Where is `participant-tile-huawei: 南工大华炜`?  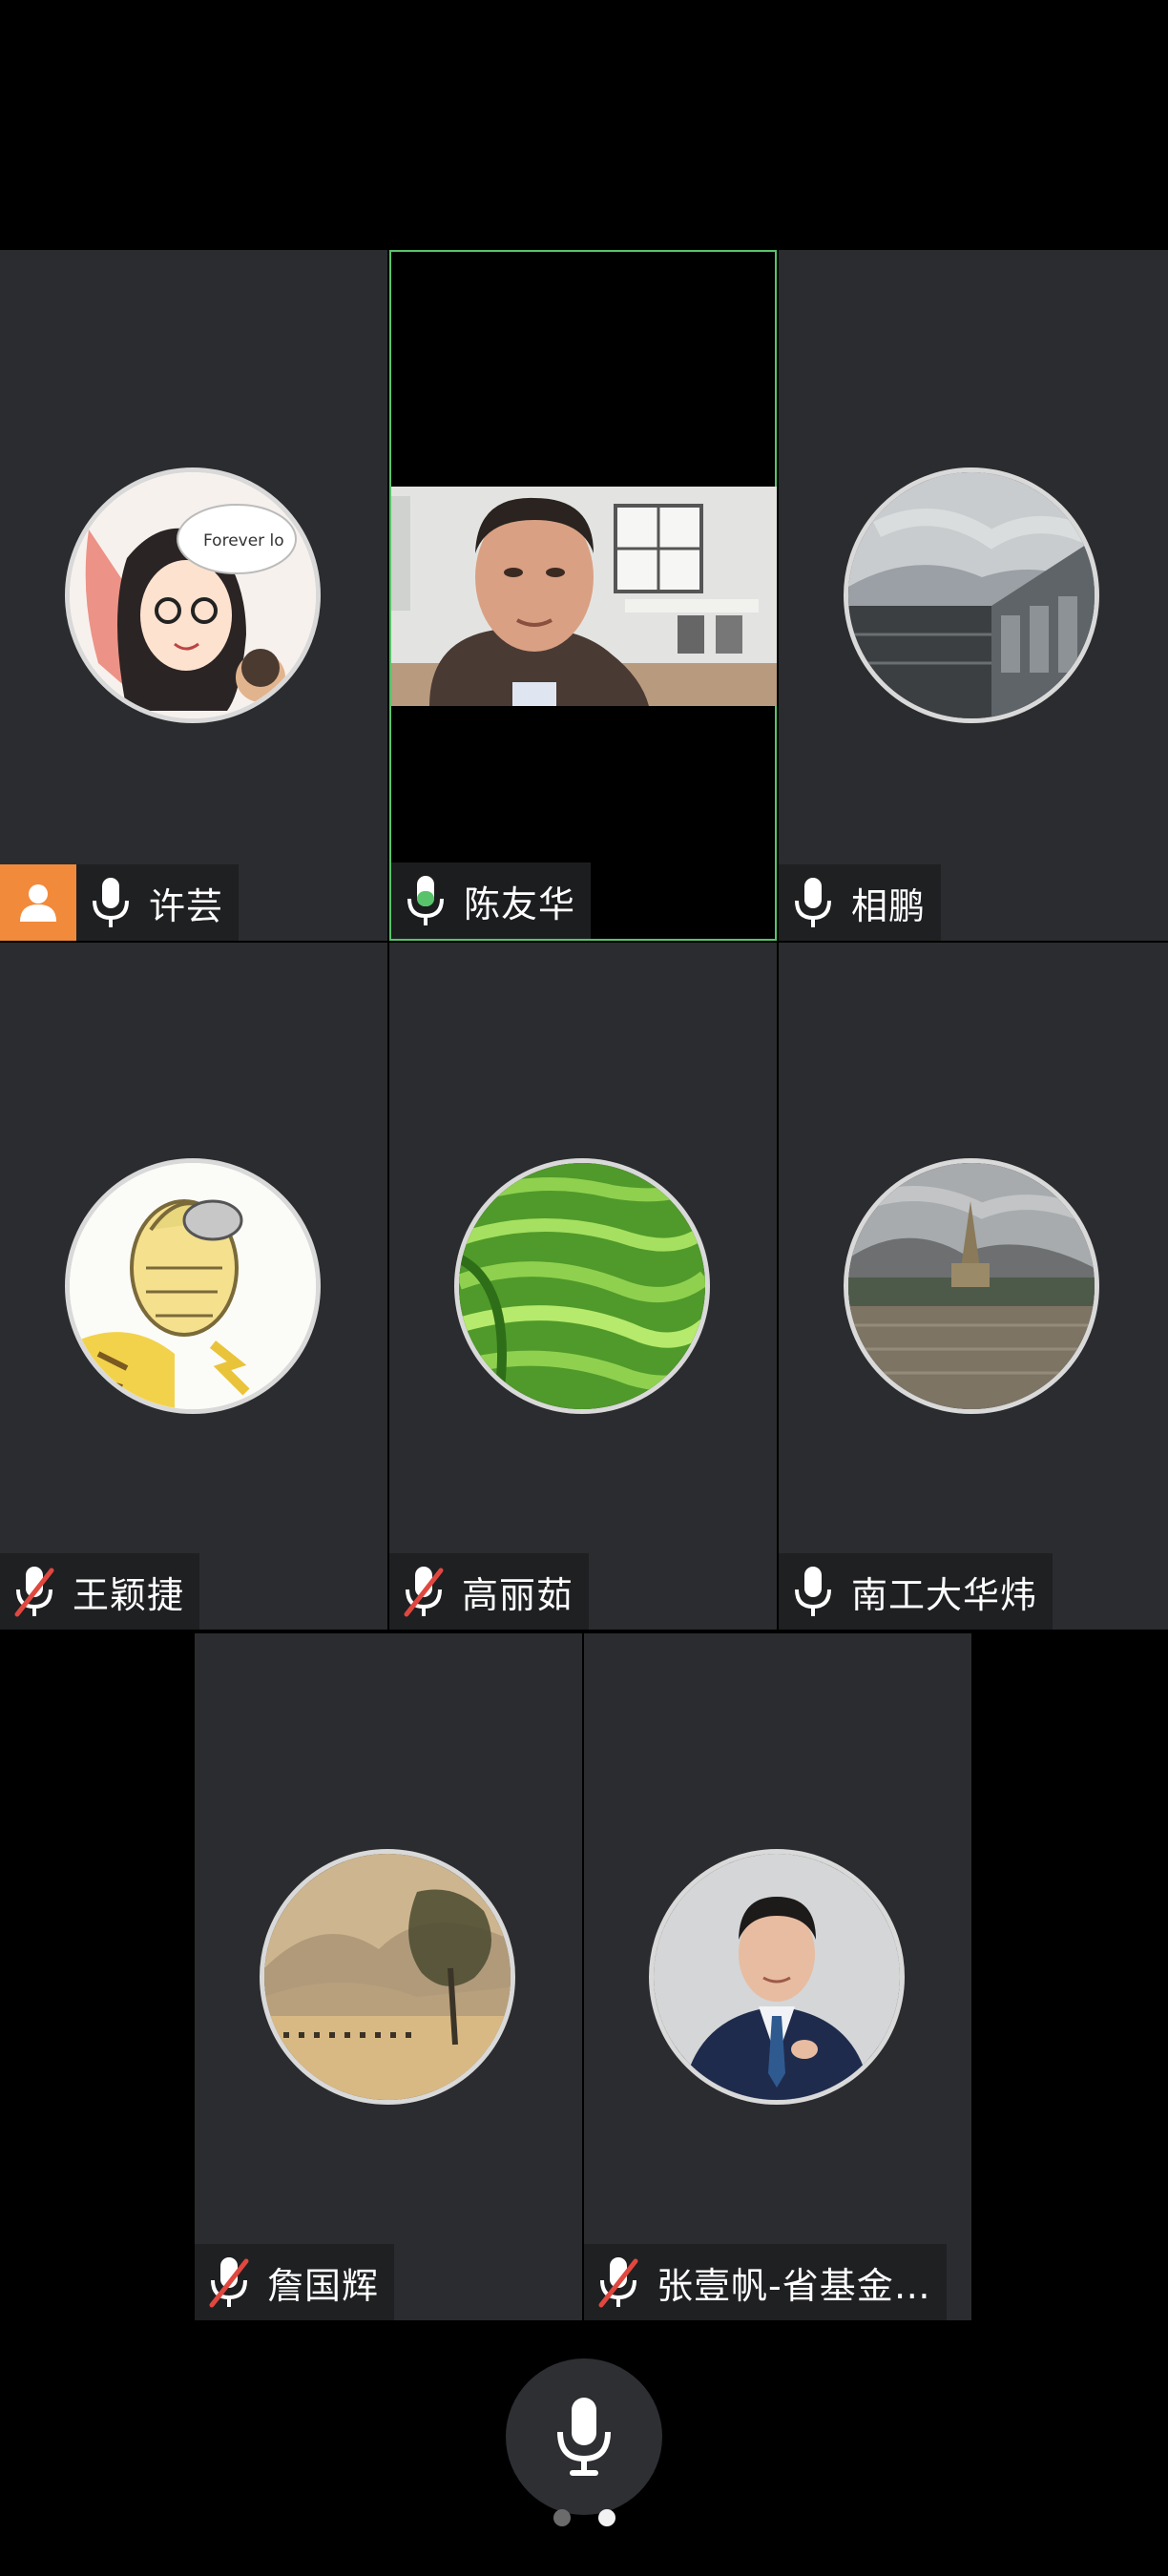 participant-tile-huawei: 南工大华炜 is located at coordinates (973, 1286).